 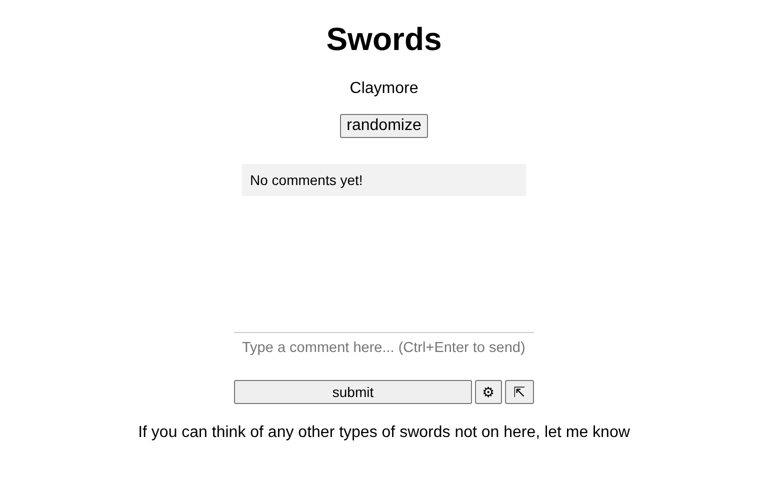 I want to click on submit-button: submit, so click(x=353, y=392).